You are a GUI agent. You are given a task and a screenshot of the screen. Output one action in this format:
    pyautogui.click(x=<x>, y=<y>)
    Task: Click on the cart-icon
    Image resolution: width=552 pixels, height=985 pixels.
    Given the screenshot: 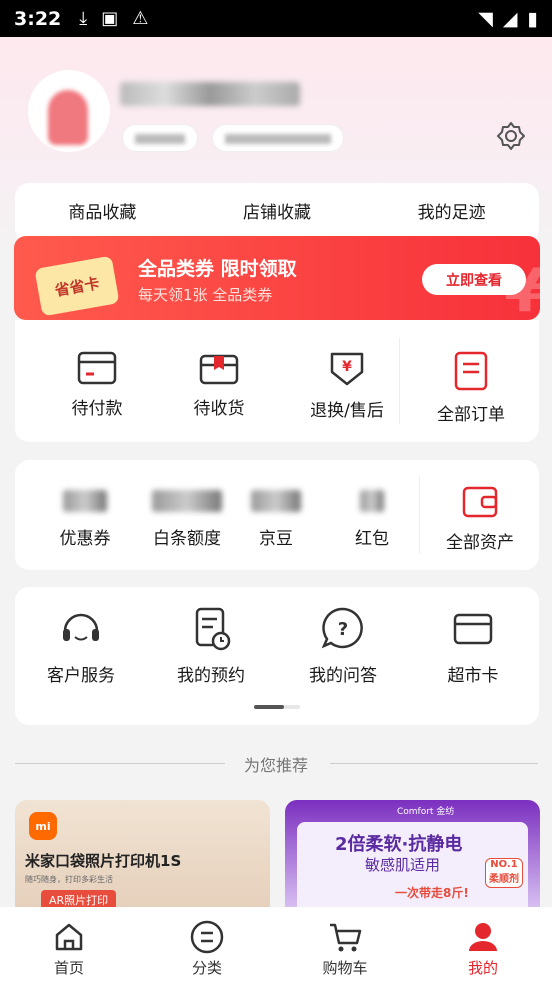 What is the action you would take?
    pyautogui.click(x=346, y=937)
    